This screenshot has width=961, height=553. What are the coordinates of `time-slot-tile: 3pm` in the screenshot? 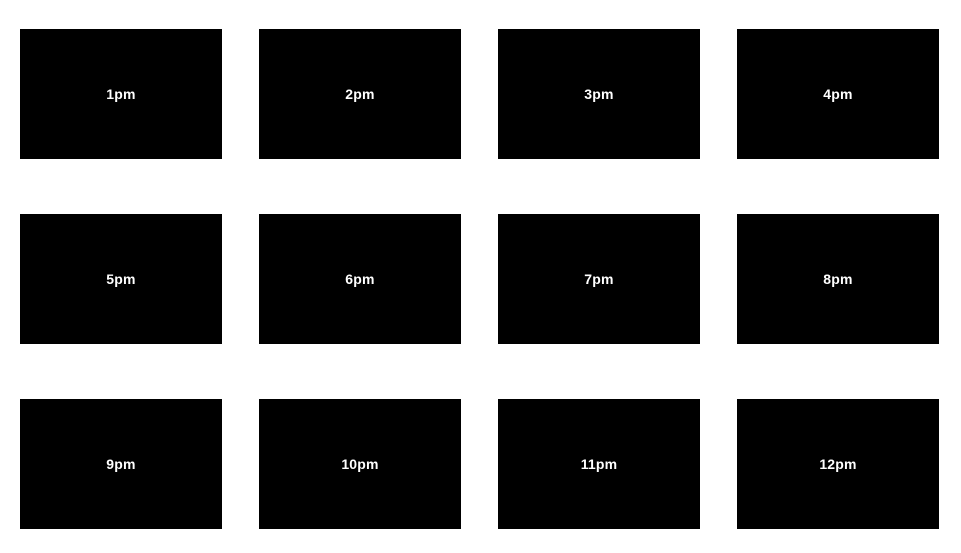 It's located at (599, 94).